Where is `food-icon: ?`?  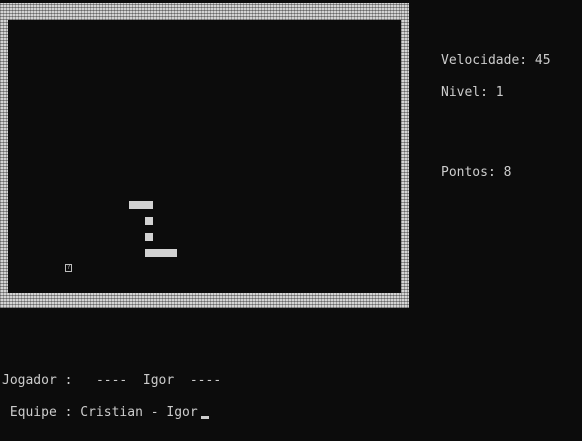
food-icon: ? is located at coordinates (68, 268).